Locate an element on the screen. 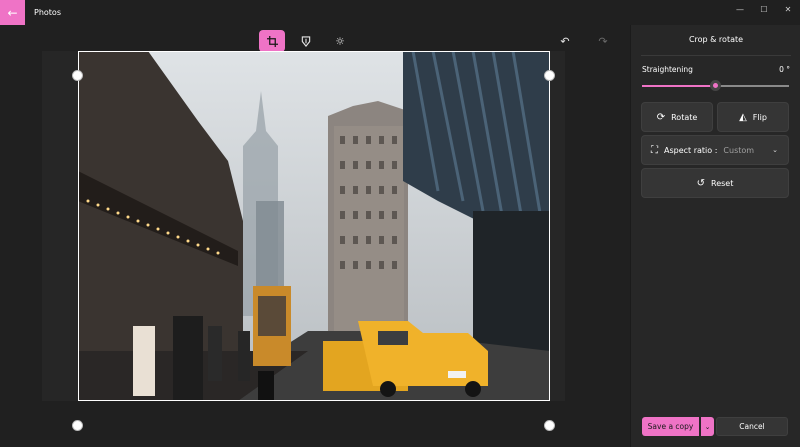  minimize-button: — is located at coordinates (740, 9).